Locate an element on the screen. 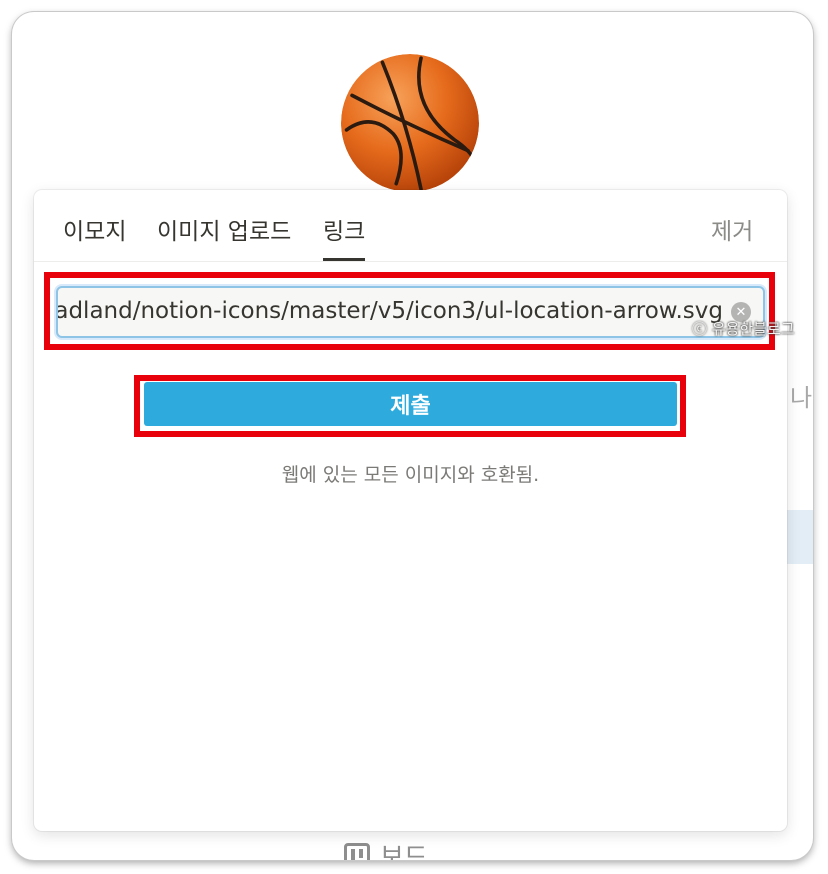 Image resolution: width=828 pixels, height=874 pixels. background-board-view: 보드 is located at coordinates (386, 848).